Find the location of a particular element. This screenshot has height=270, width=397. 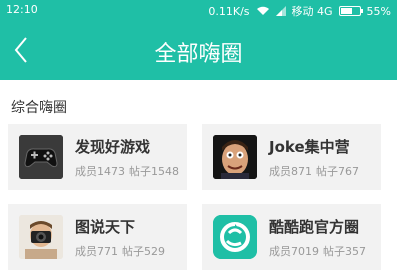

kukupao-logo is located at coordinates (235, 237).